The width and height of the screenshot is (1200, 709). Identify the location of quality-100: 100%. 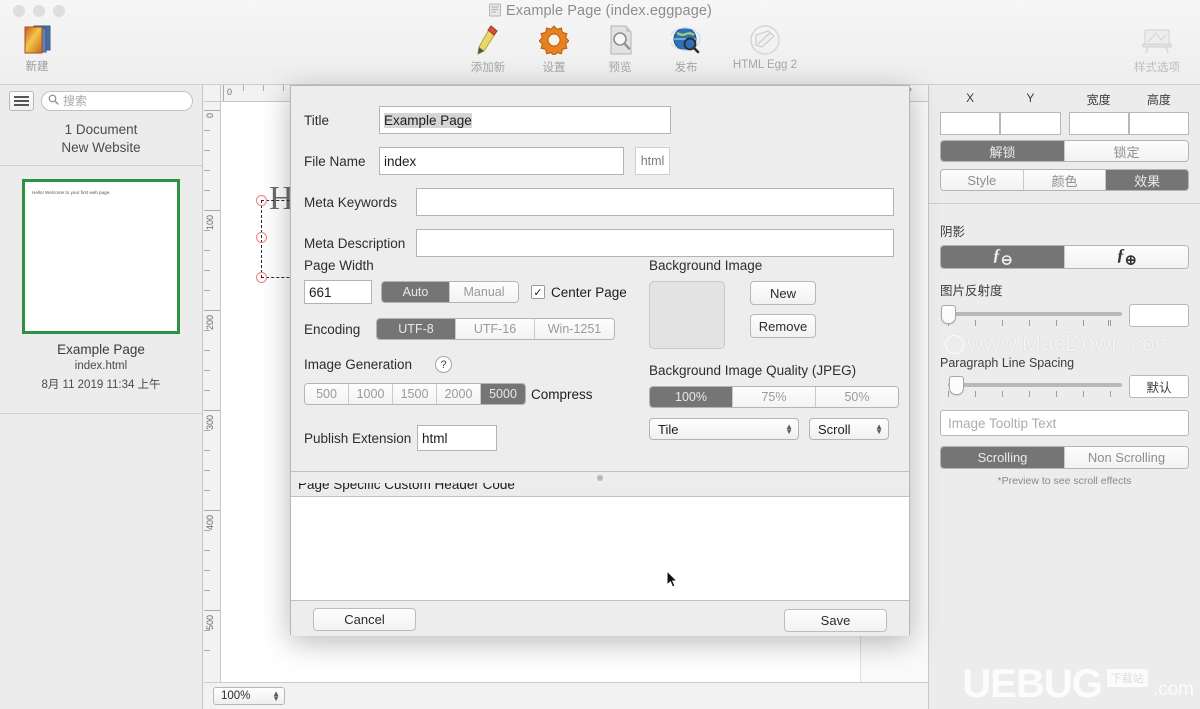
(691, 397).